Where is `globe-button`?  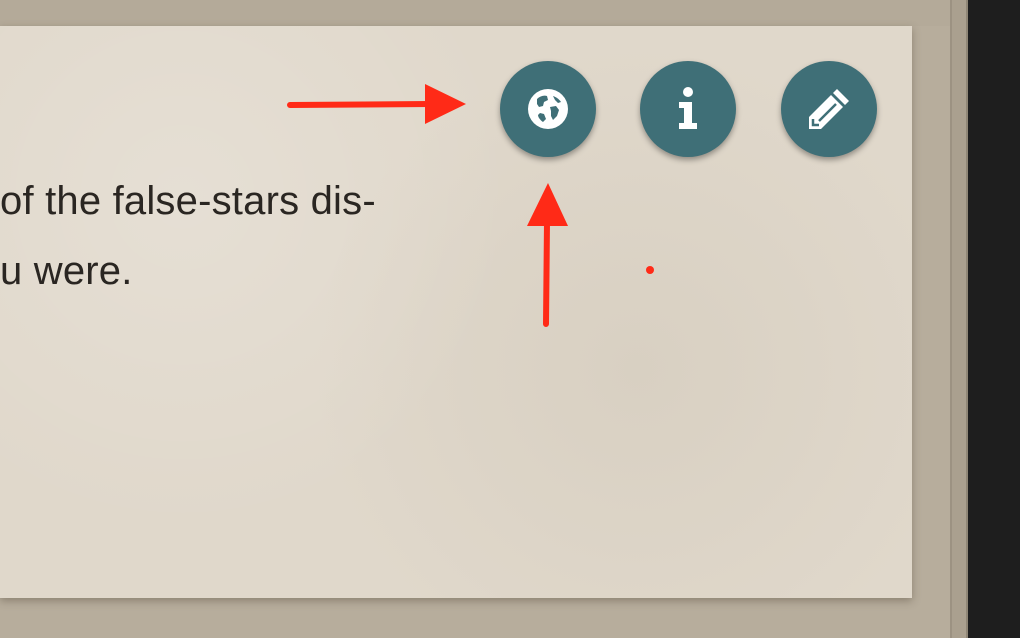 globe-button is located at coordinates (548, 109).